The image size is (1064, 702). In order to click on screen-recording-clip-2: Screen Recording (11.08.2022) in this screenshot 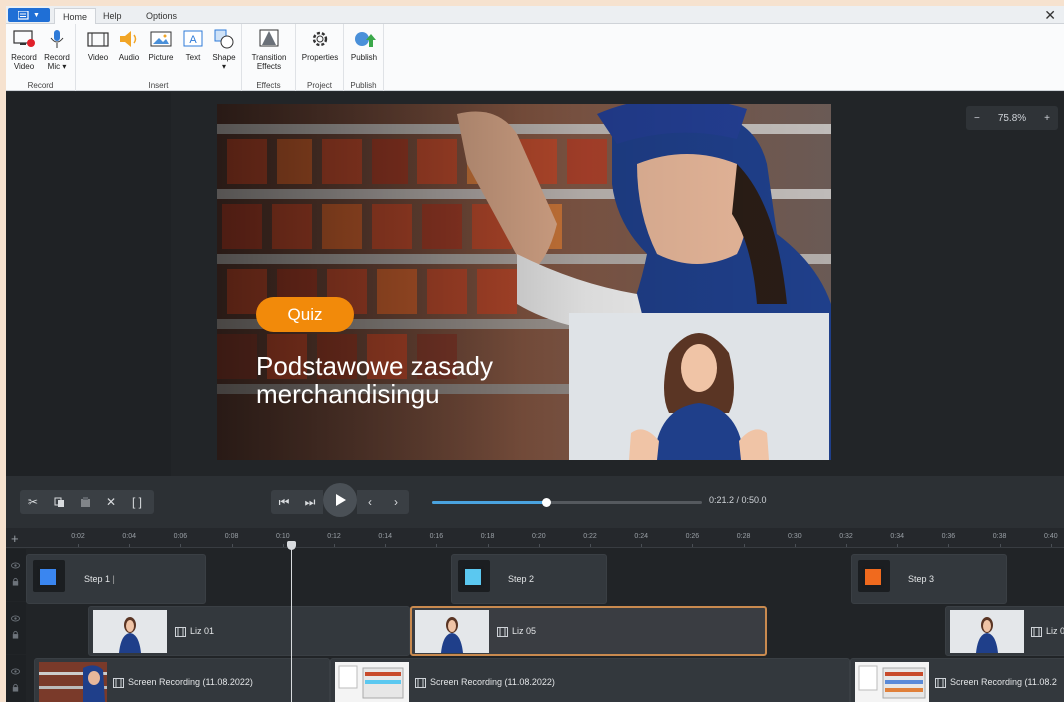, I will do `click(590, 680)`.